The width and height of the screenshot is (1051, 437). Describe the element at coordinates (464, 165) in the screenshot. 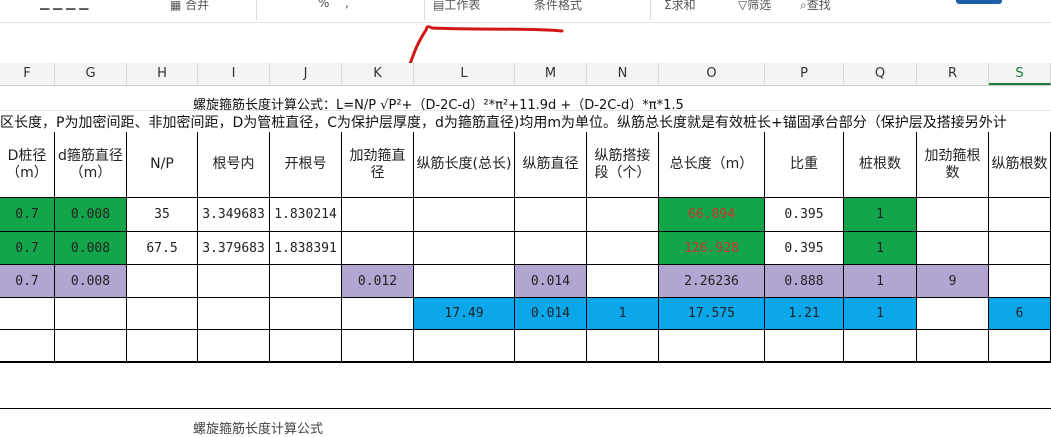

I see `header-cell: 纵筋长度(总长)` at that location.